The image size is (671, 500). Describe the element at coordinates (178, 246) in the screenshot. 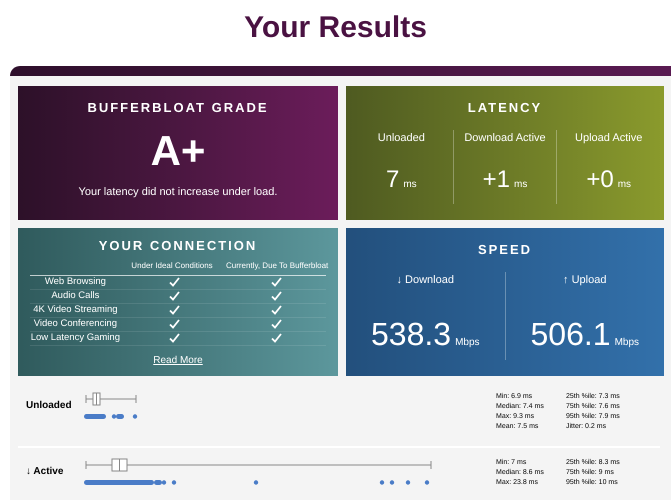

I see `card-heading: YOUR CONNECTION` at that location.